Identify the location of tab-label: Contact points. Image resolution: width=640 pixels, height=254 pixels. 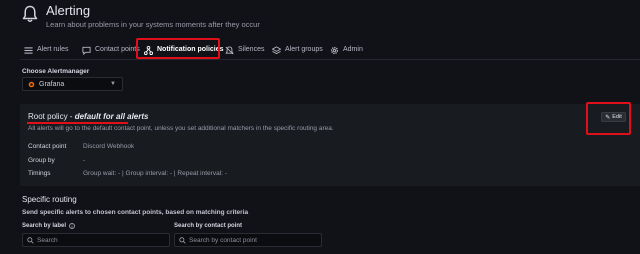
(117, 49).